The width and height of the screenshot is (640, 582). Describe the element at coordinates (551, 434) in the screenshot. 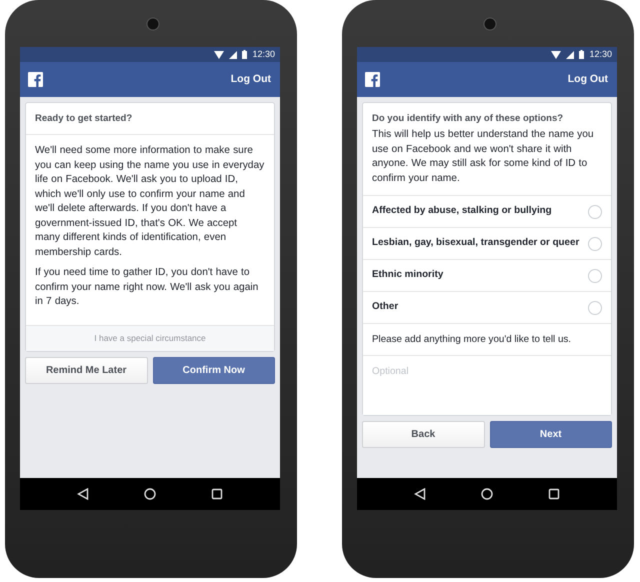

I see `primary-button: Next` at that location.